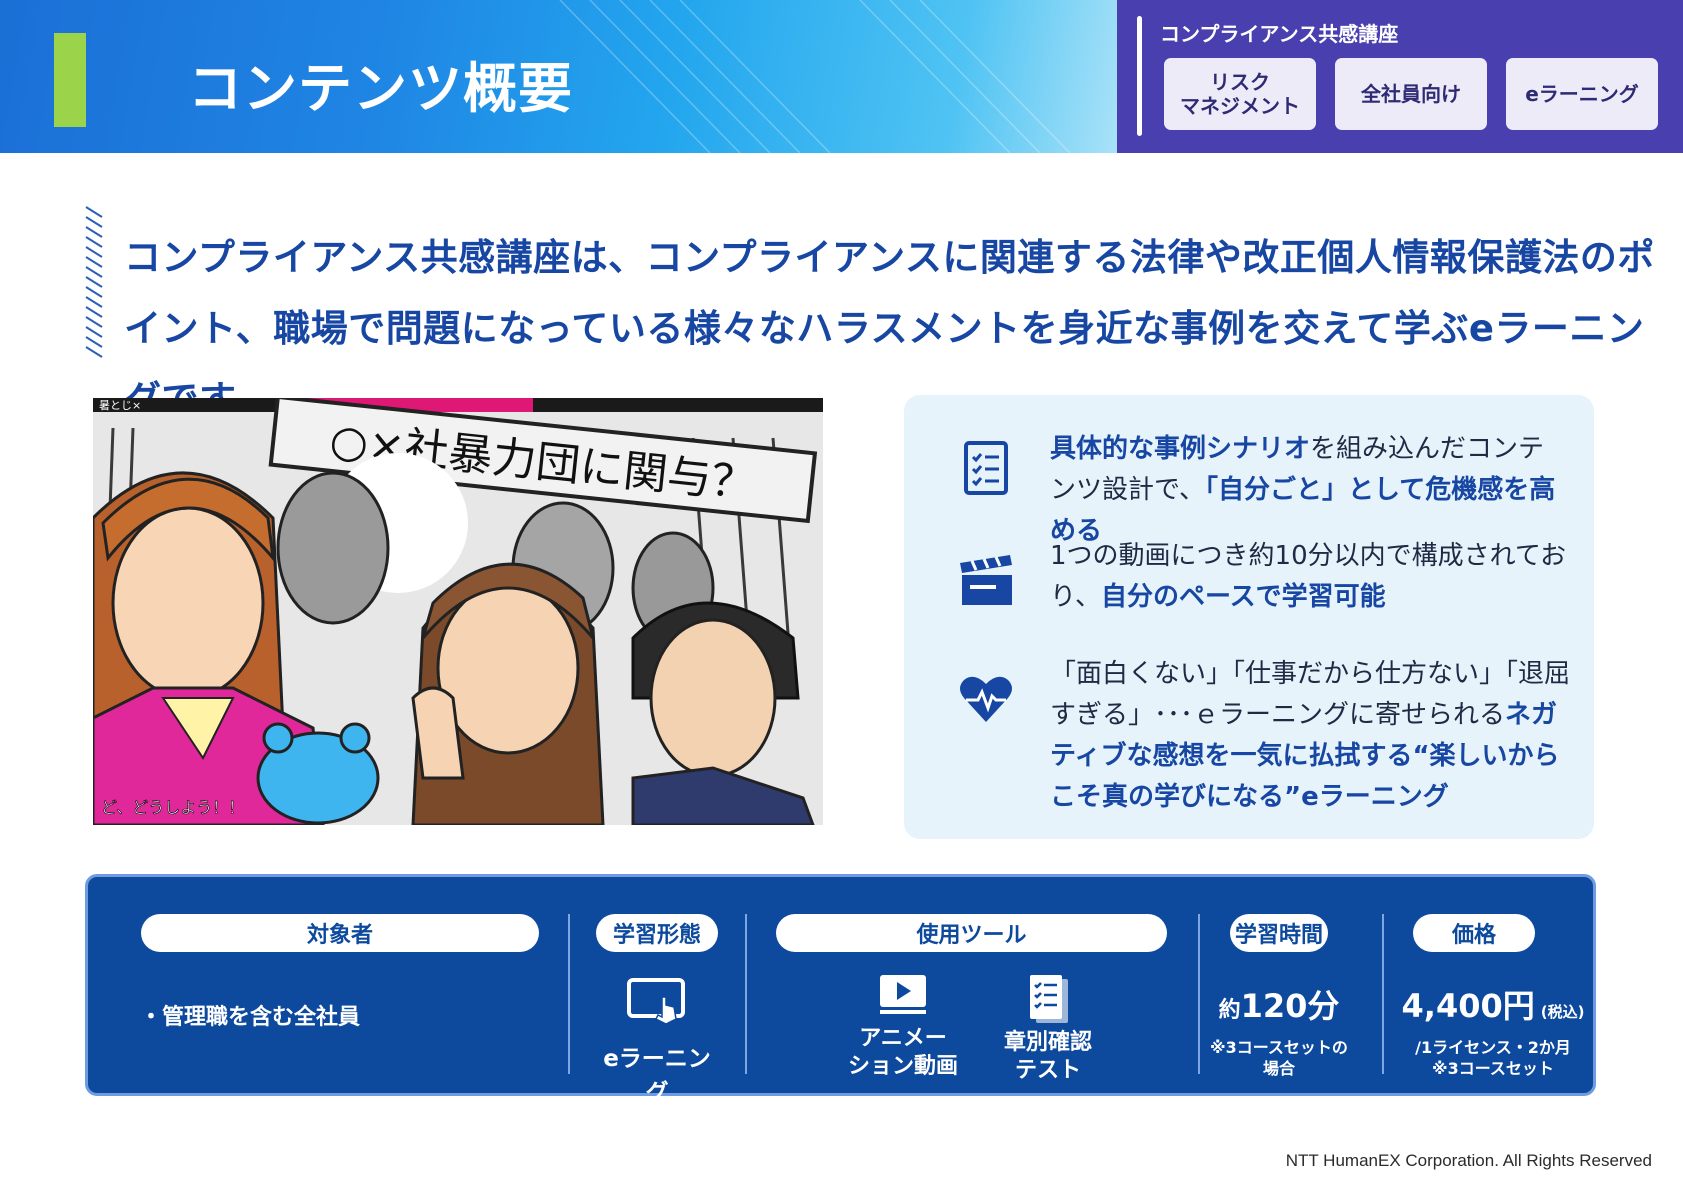 This screenshot has width=1683, height=1190. What do you see at coordinates (1229, 1010) in the screenshot?
I see `time-prefix: 約` at bounding box center [1229, 1010].